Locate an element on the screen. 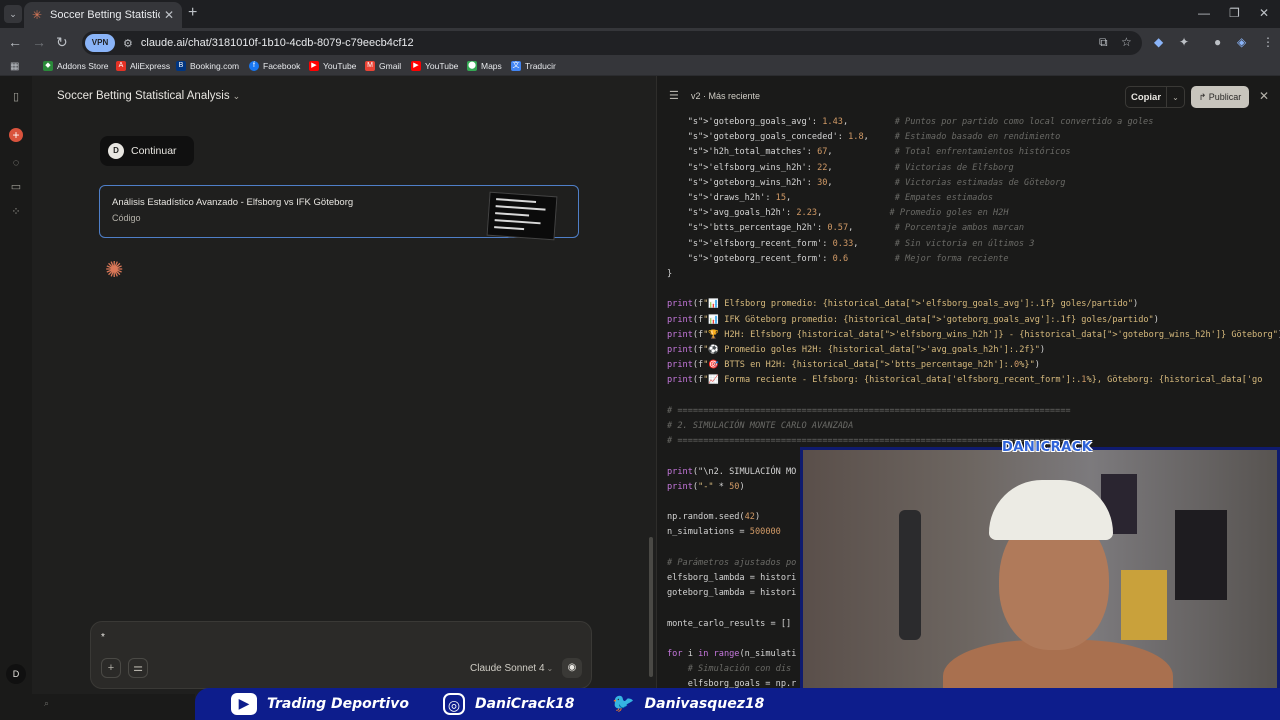 This screenshot has height=720, width=1280. forward-icon: → is located at coordinates (39, 42).